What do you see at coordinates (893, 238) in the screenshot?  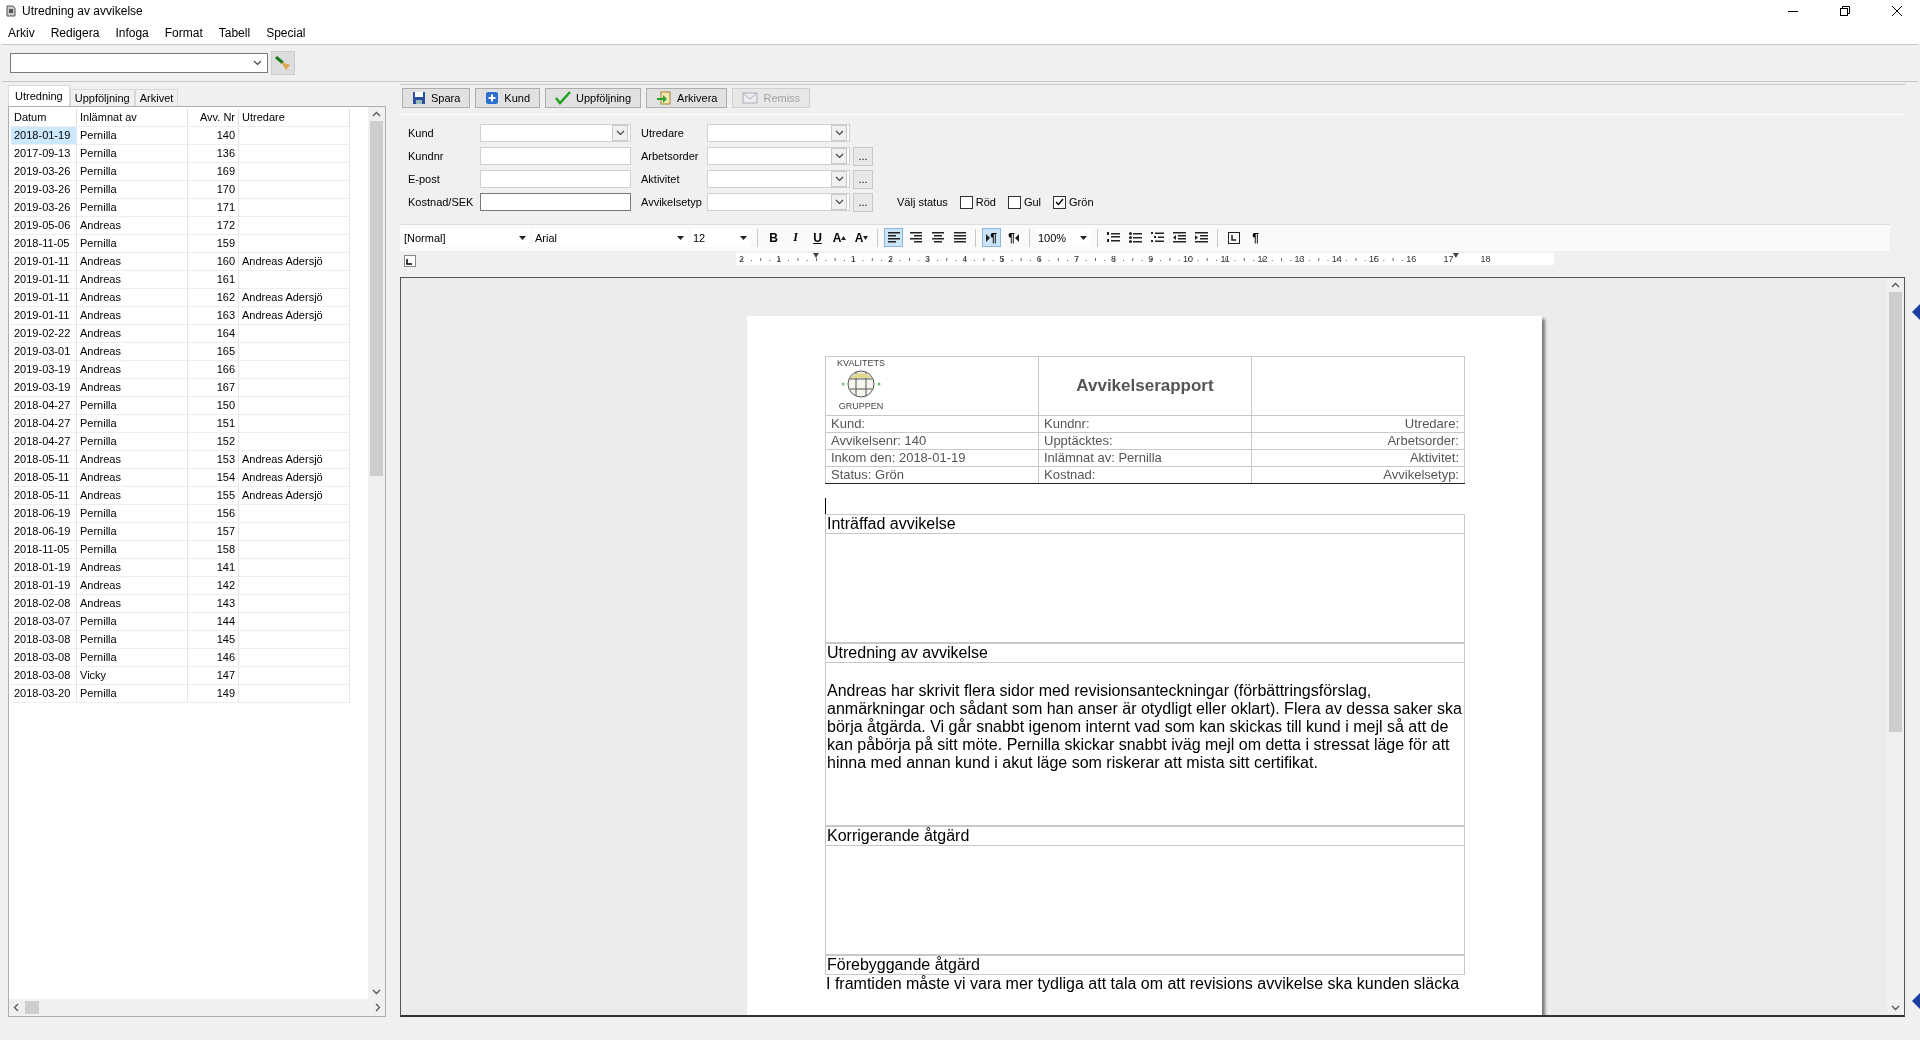 I see `align-left-button` at bounding box center [893, 238].